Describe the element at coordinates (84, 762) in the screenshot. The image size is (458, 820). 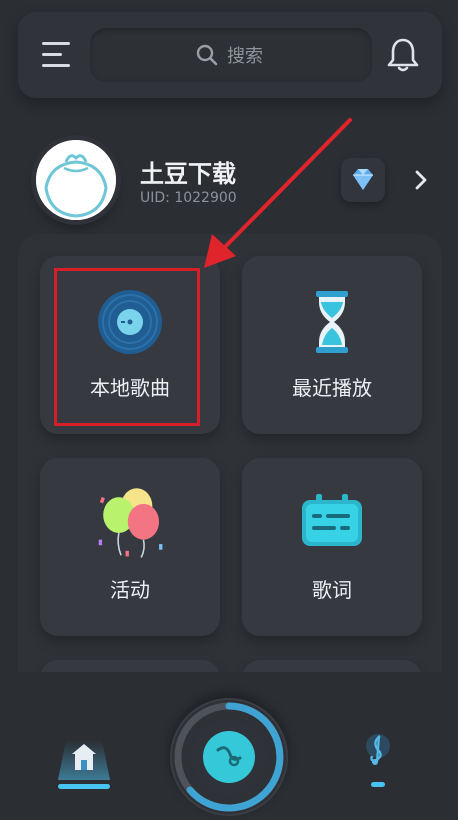
I see `home-icon` at that location.